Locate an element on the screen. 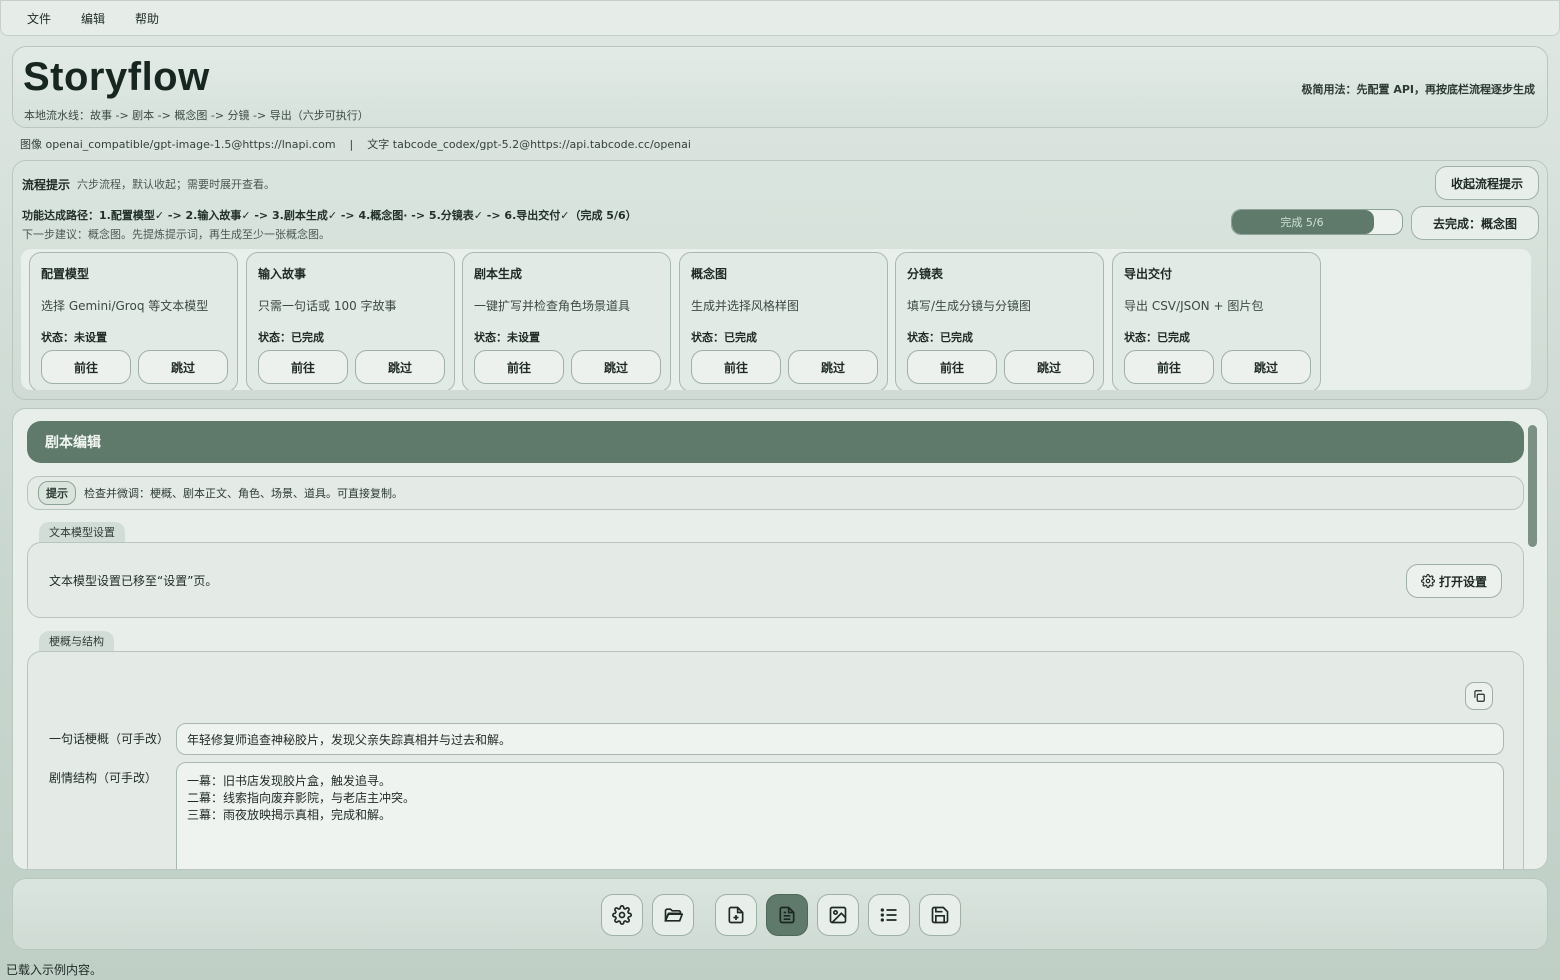  app-title: Storyflow is located at coordinates (116, 77).